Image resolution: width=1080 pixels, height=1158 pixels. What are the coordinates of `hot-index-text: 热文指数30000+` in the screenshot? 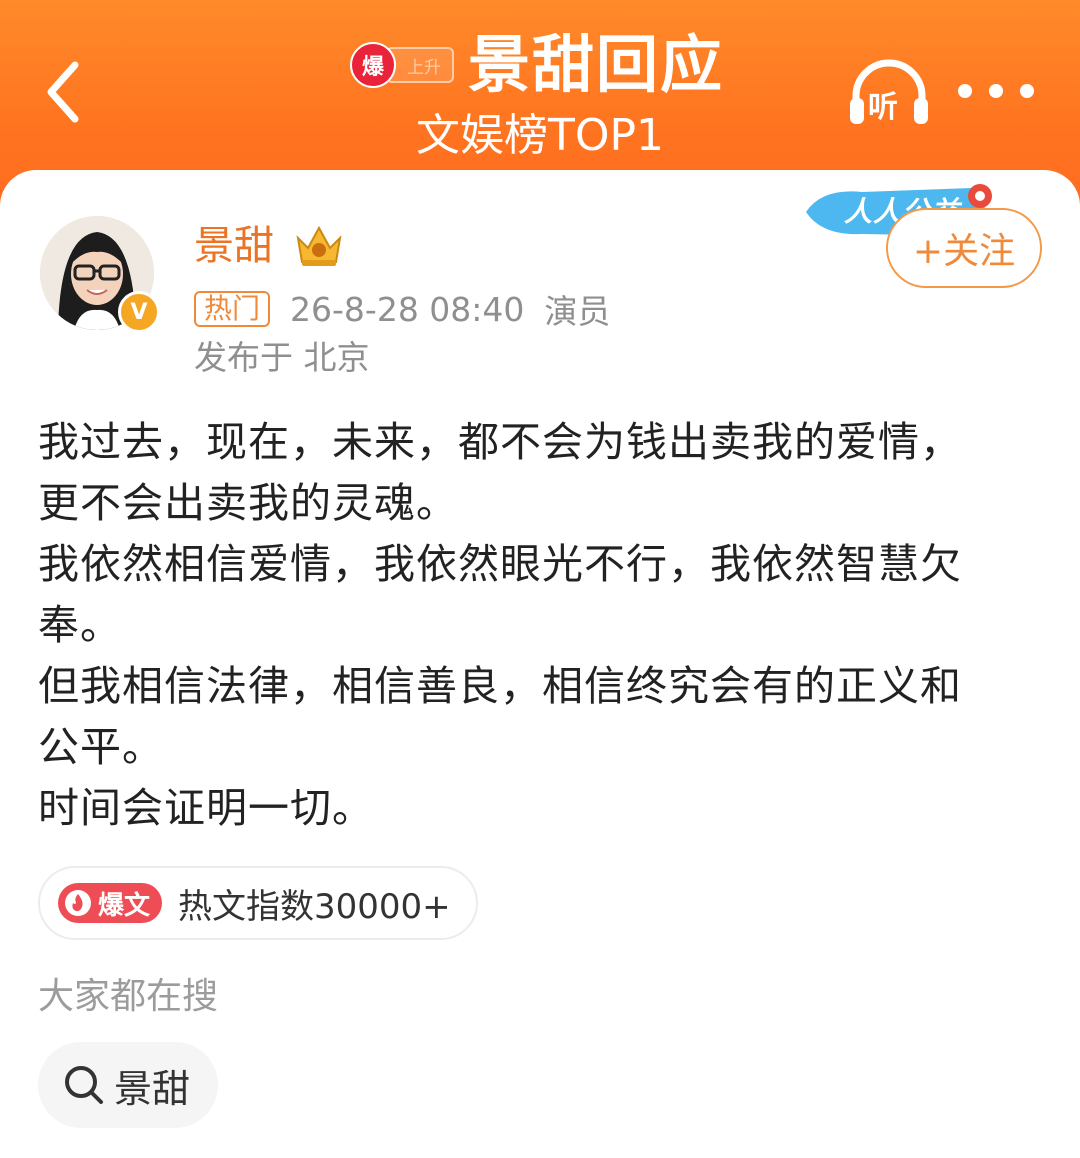 It's located at (314, 906).